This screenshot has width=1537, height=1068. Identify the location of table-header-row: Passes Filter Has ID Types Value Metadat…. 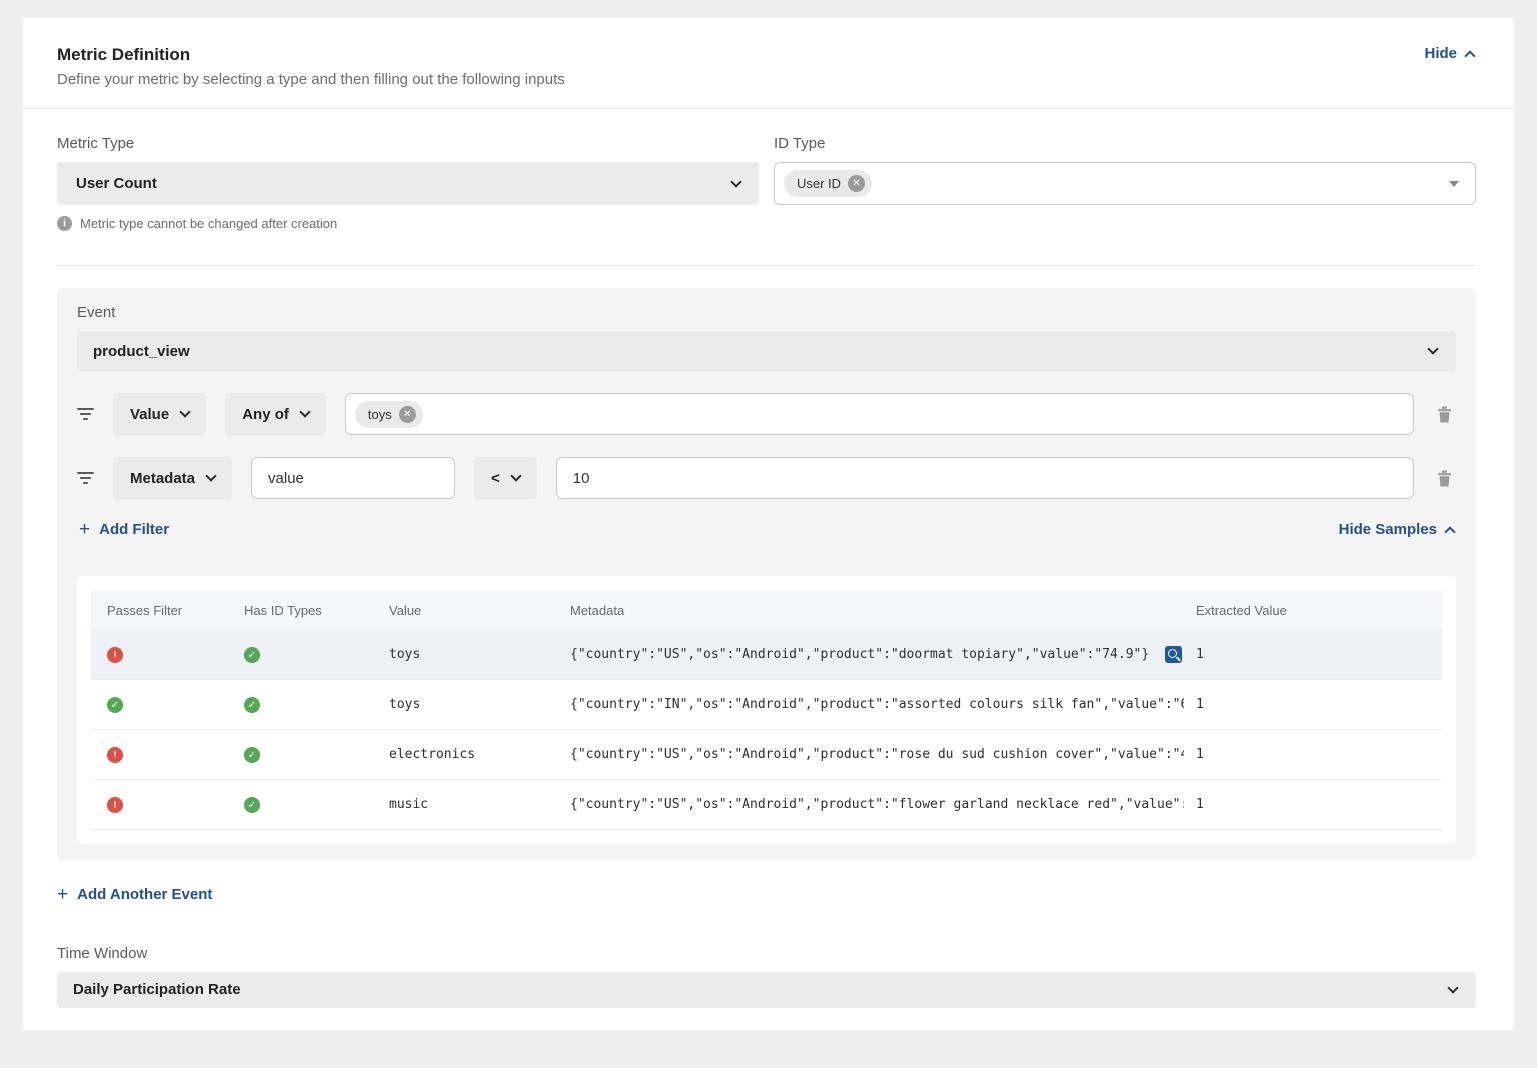
(766, 610).